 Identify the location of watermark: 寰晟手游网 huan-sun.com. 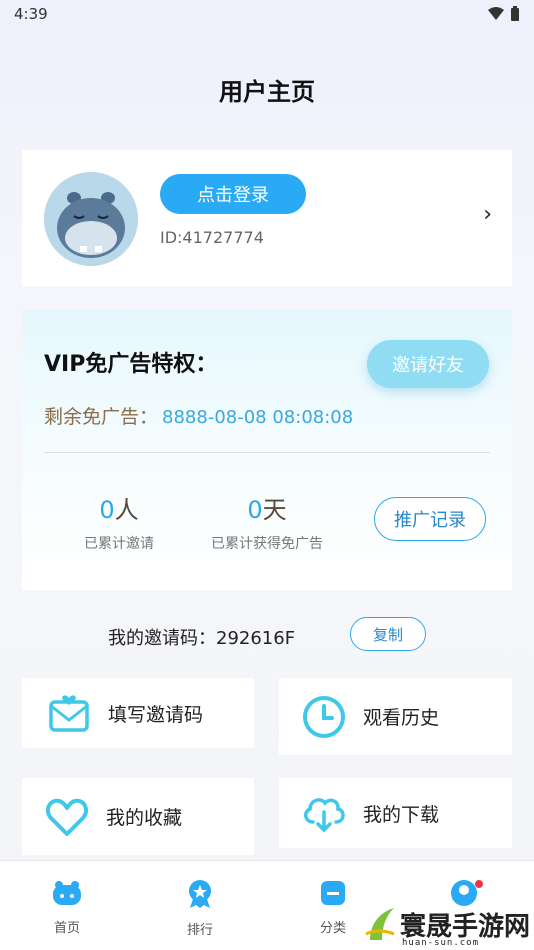
(445, 926).